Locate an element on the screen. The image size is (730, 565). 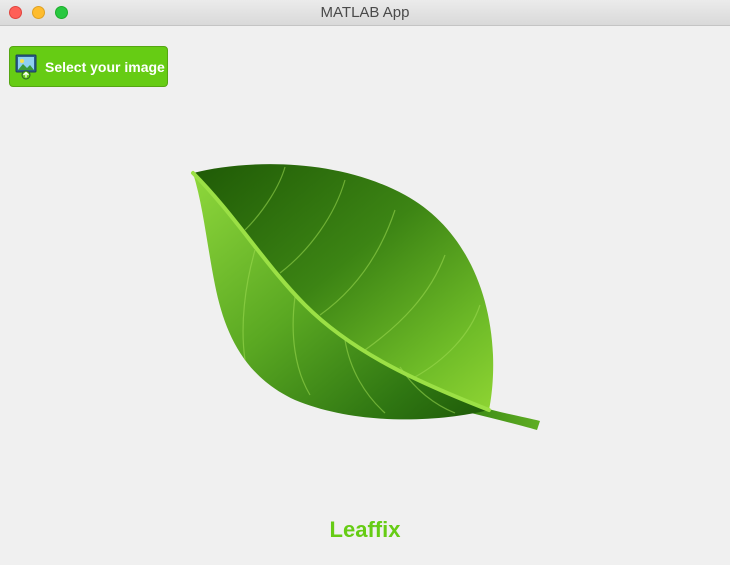
app-name-label: Leaffix is located at coordinates (365, 529).